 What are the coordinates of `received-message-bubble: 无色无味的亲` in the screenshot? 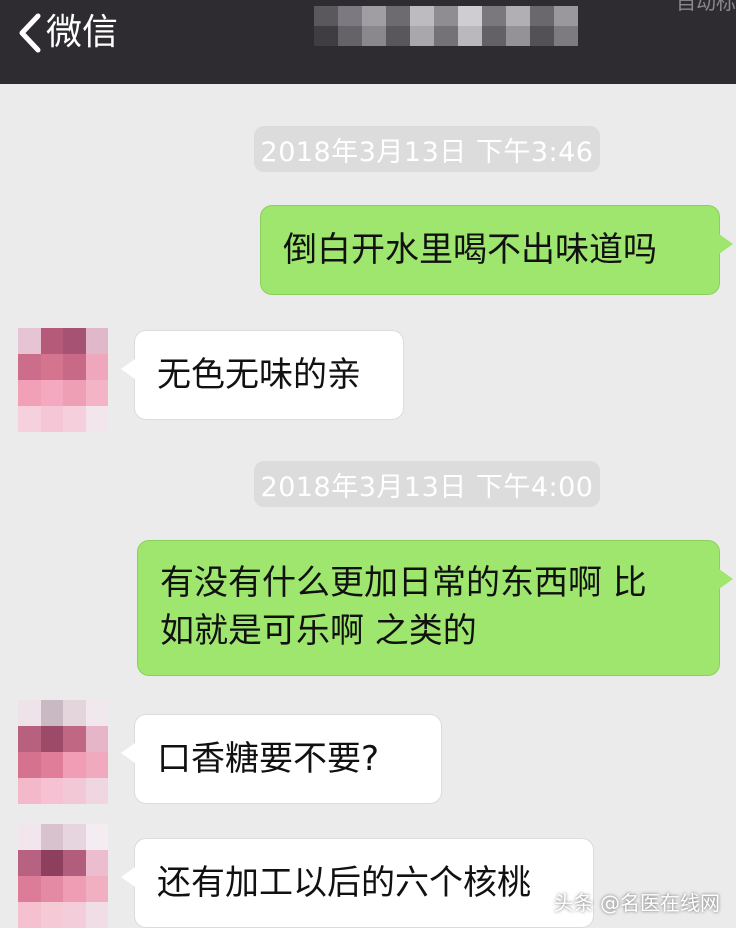 It's located at (262, 375).